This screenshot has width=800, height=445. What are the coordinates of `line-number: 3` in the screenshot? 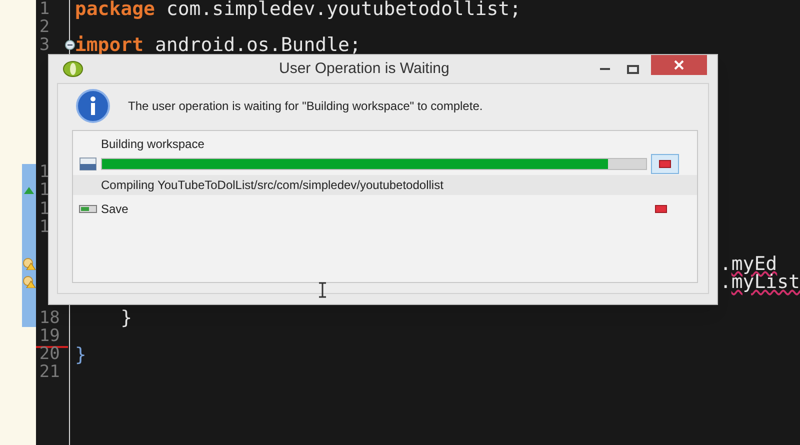 It's located at (44, 45).